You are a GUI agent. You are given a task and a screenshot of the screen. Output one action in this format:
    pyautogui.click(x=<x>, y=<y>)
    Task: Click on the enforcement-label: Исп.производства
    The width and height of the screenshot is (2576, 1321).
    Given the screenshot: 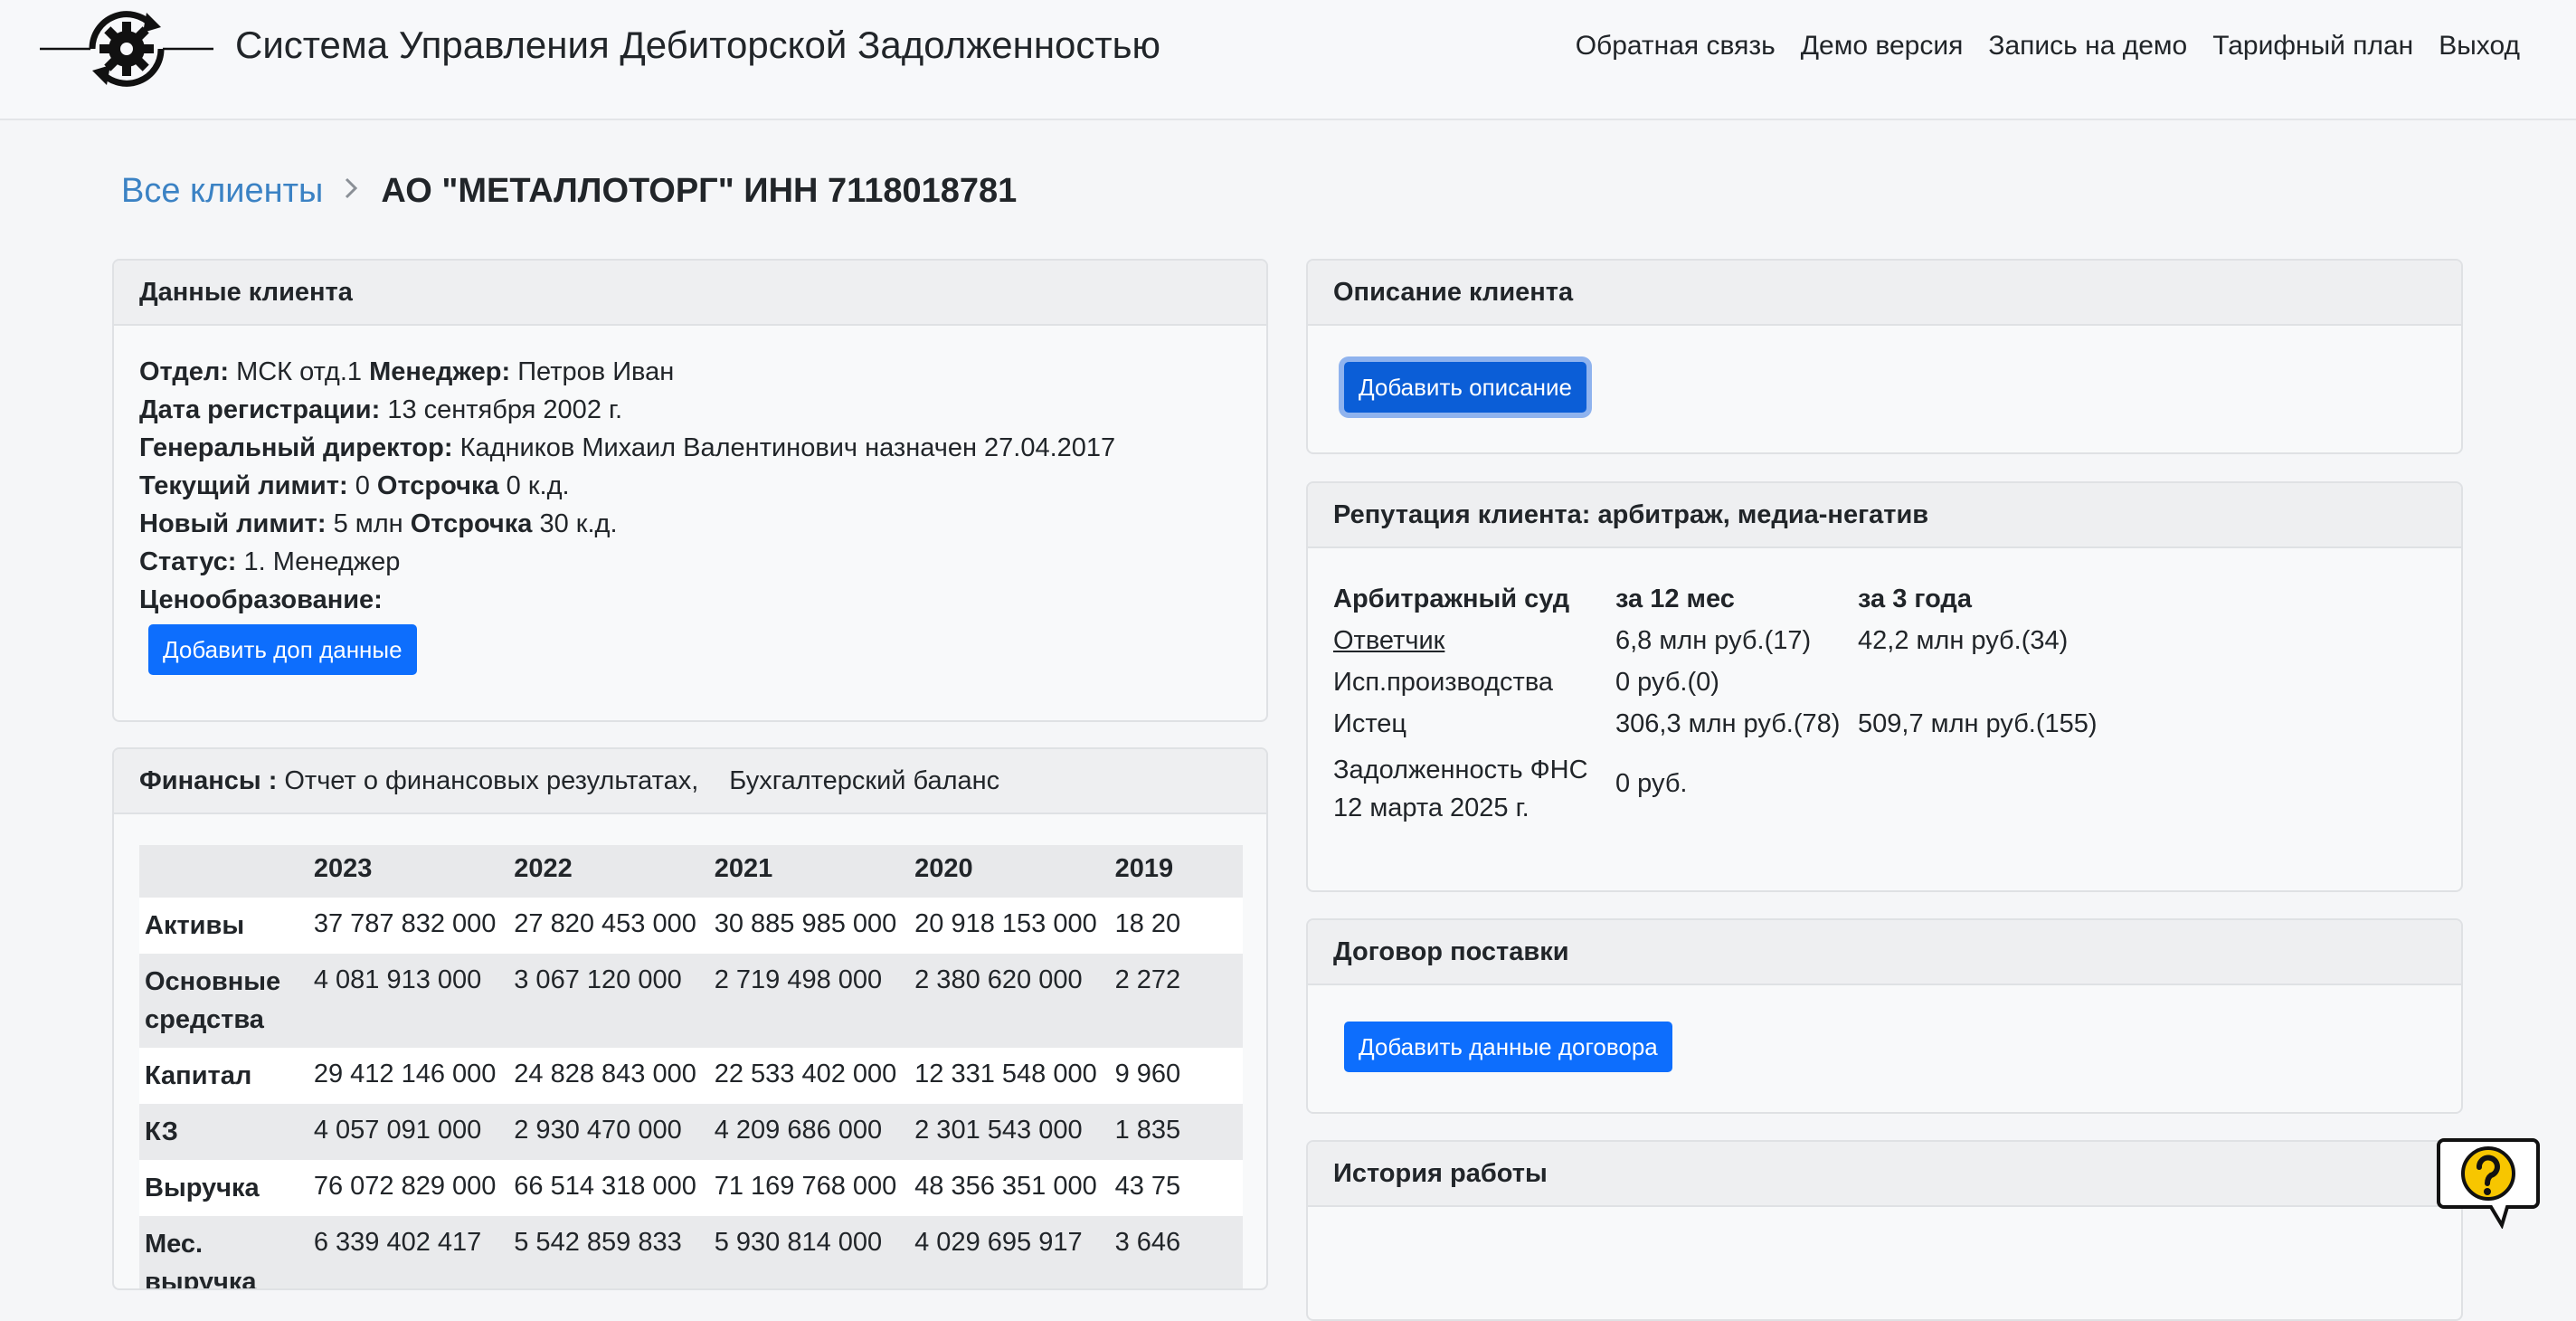 What is the action you would take?
    pyautogui.click(x=1443, y=682)
    